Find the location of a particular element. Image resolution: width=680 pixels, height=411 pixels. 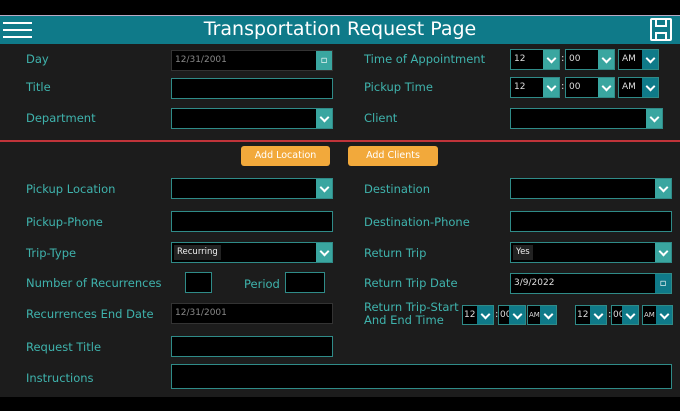

return-end-minute-dropdown: 00 is located at coordinates (625, 315).